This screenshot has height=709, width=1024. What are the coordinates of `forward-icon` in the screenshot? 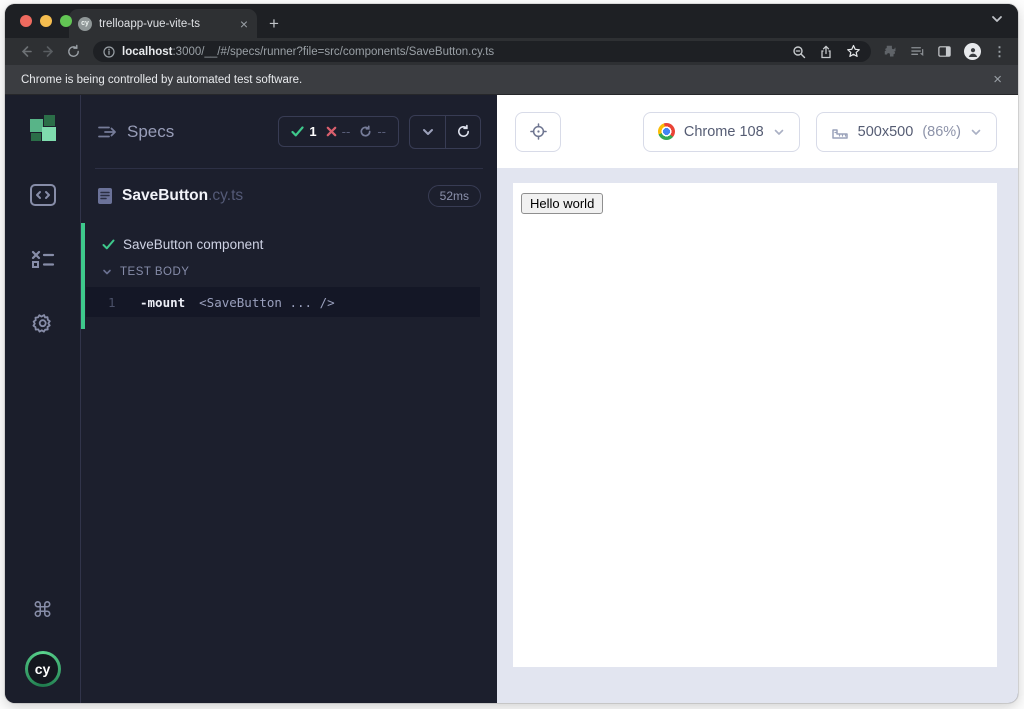 It's located at (49, 52).